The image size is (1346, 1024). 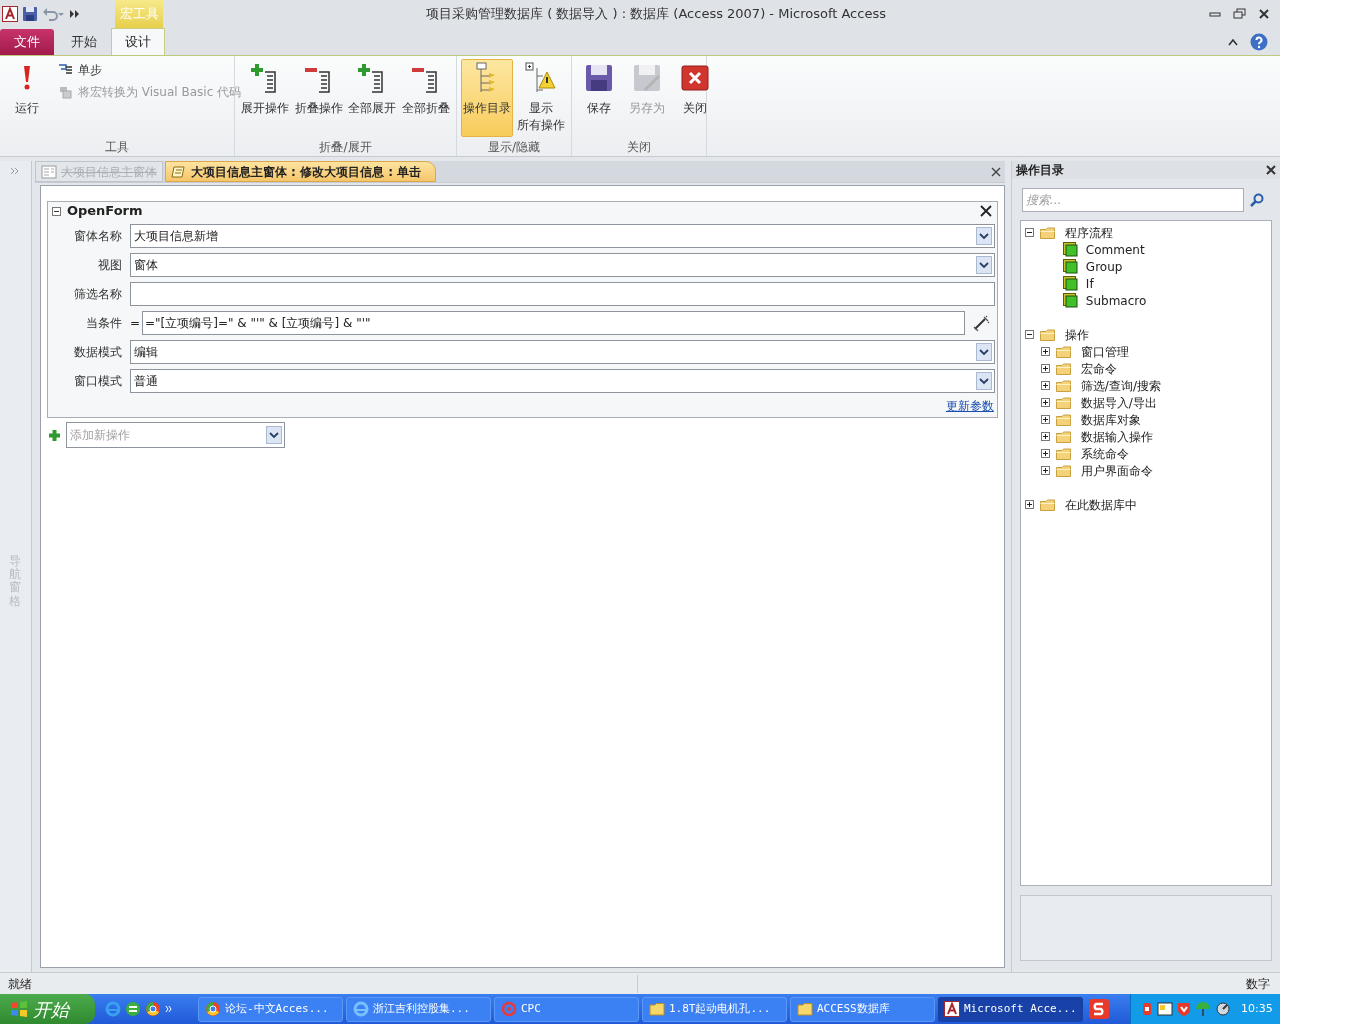 I want to click on tree-item: 数据导入/导出, so click(x=1118, y=402).